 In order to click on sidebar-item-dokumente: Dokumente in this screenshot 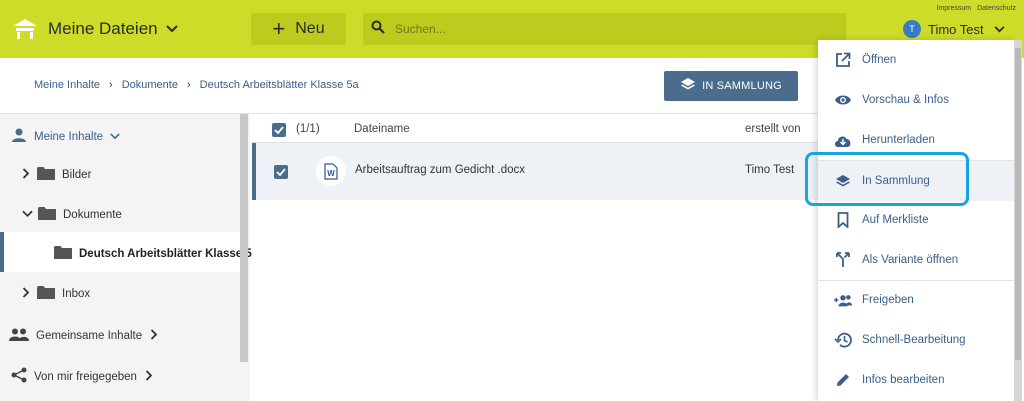, I will do `click(72, 214)`.